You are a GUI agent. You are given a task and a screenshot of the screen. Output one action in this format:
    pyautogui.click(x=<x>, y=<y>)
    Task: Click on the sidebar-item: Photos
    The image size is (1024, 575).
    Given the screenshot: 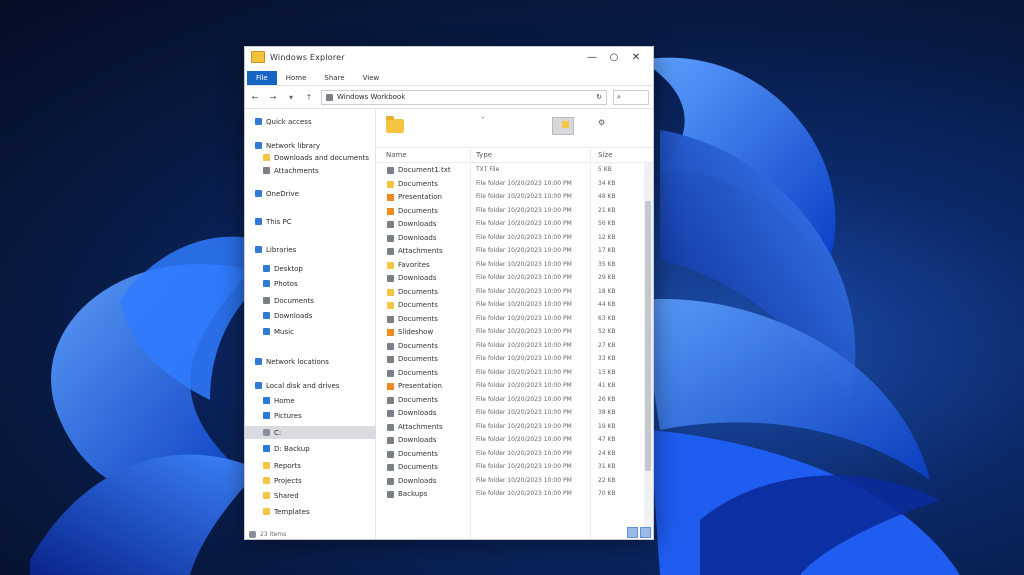 What is the action you would take?
    pyautogui.click(x=319, y=283)
    